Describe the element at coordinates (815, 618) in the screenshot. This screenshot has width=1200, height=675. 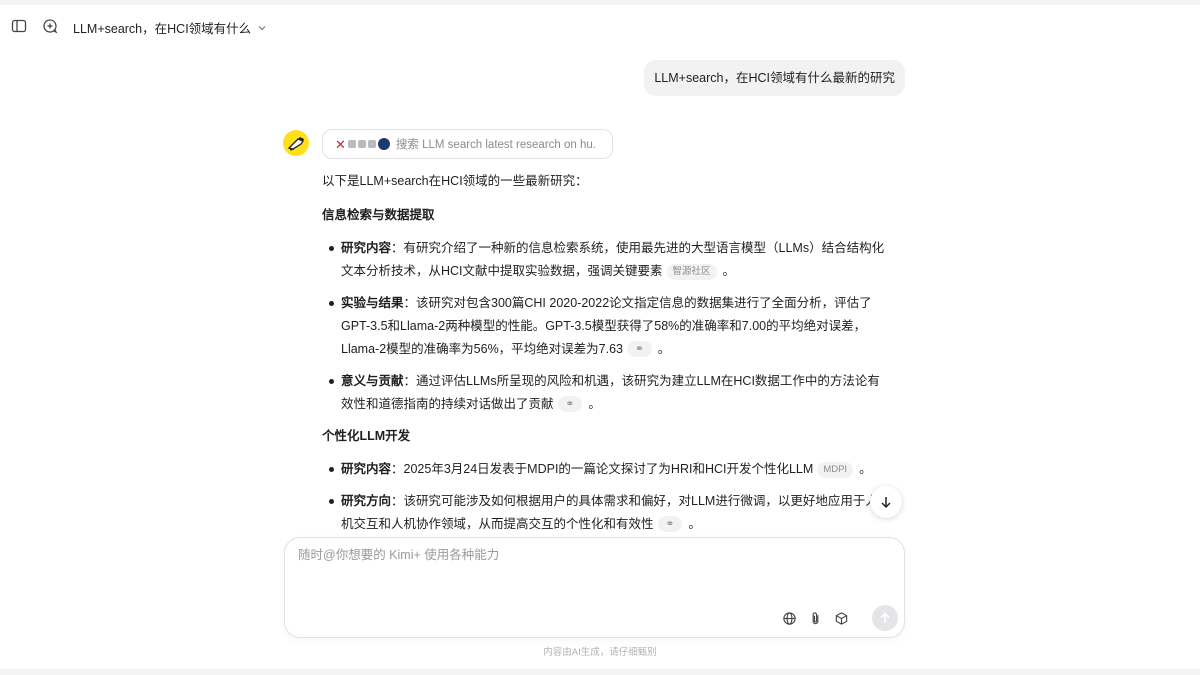
I see `paperclip-icon` at that location.